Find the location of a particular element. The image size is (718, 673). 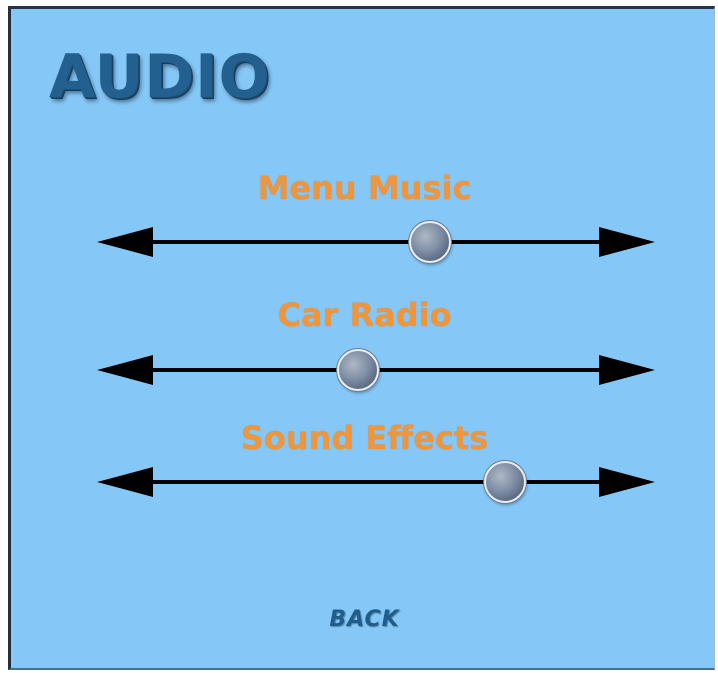

back-button-label: BACK is located at coordinates (364, 619).